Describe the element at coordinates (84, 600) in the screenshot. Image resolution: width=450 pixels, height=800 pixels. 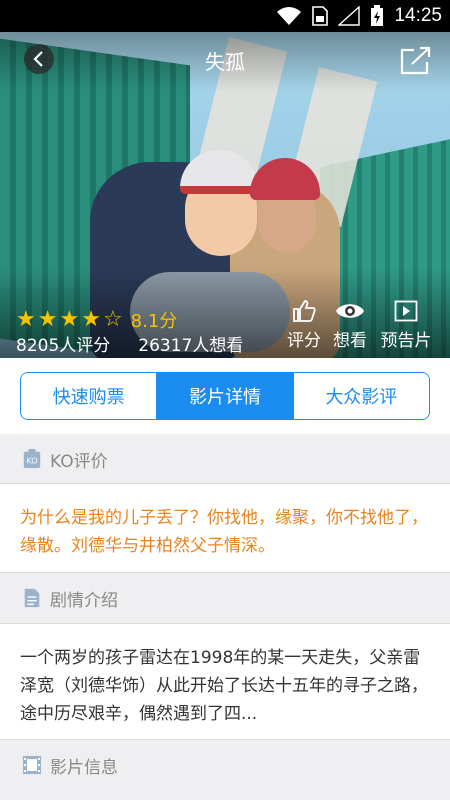
I see `plot-title: 剧情介绍` at that location.